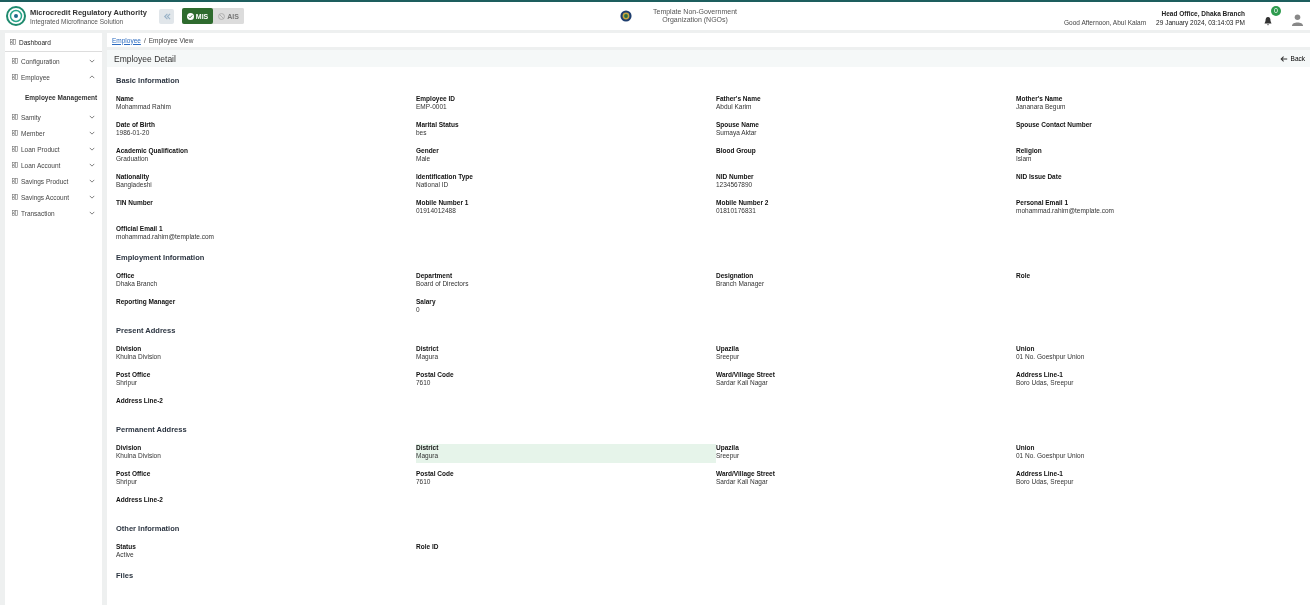 The image size is (1310, 605). What do you see at coordinates (1268, 21) in the screenshot?
I see `bell-icon` at bounding box center [1268, 21].